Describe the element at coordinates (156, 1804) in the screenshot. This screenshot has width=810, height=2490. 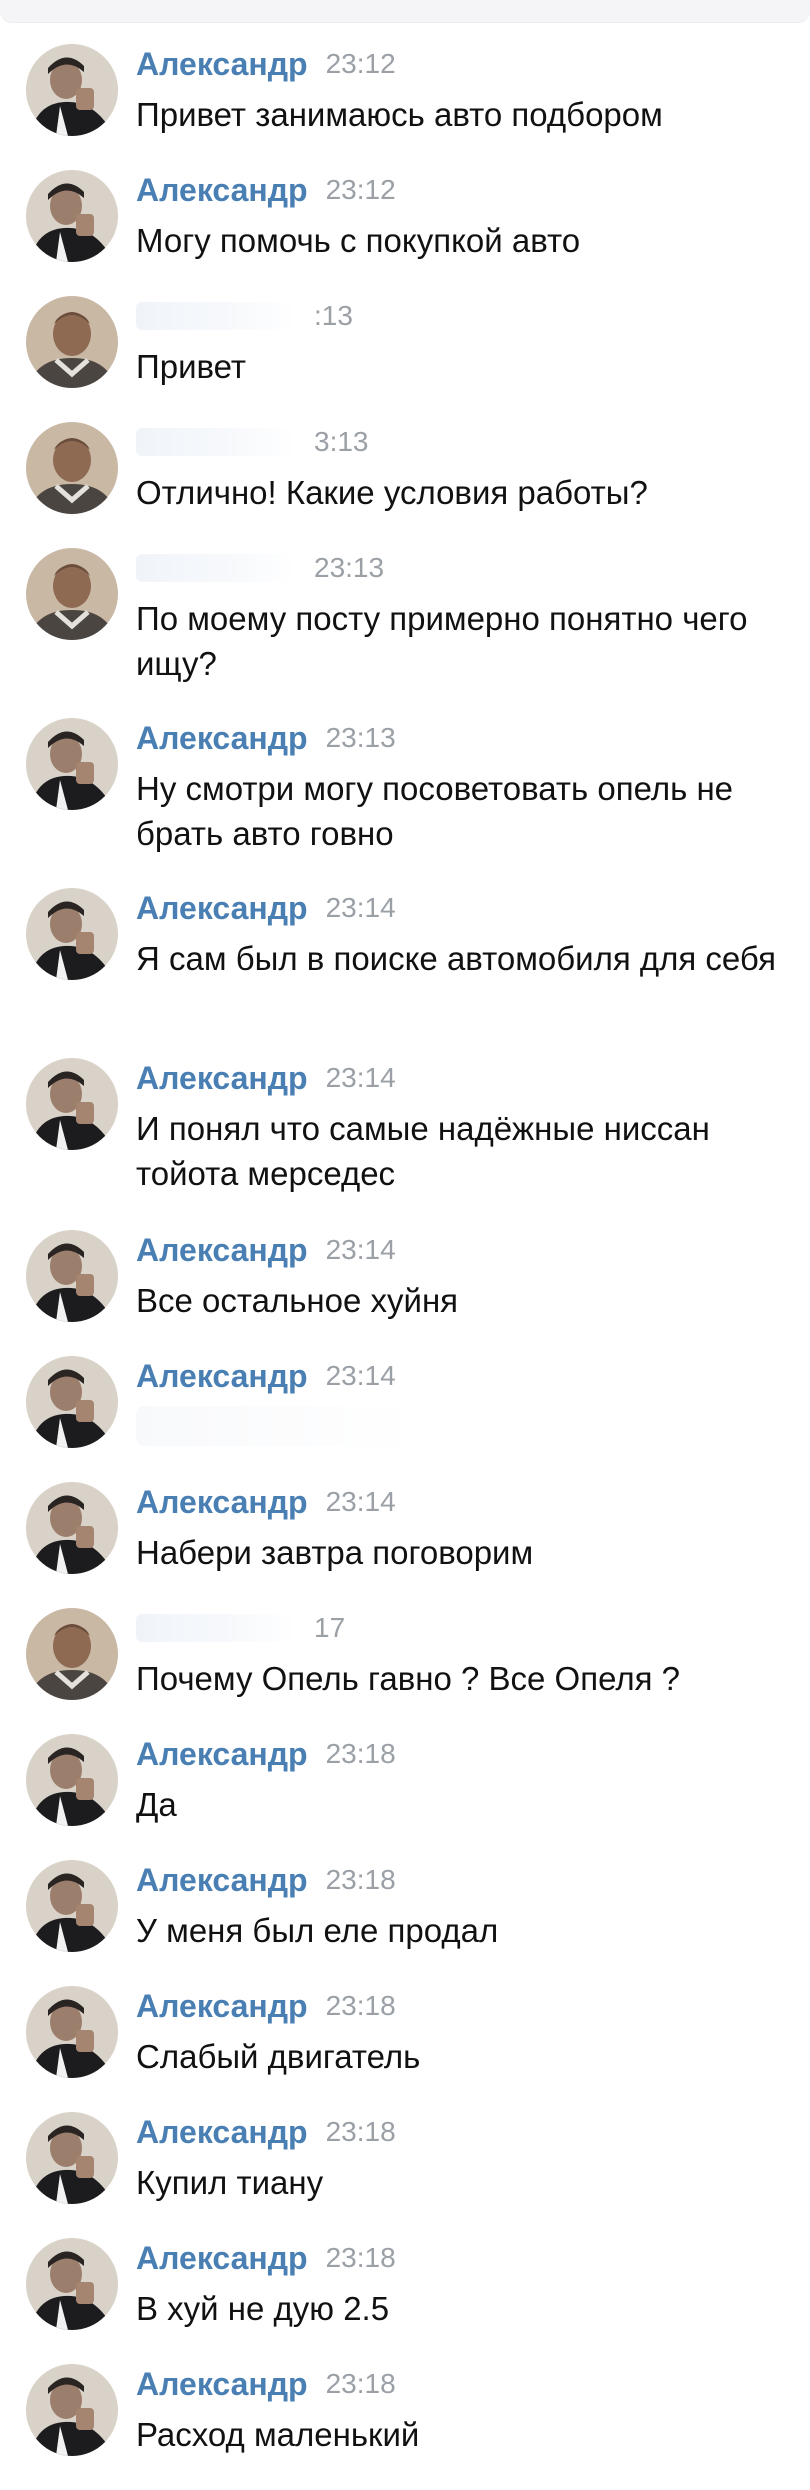
I see `message-text: Да` at that location.